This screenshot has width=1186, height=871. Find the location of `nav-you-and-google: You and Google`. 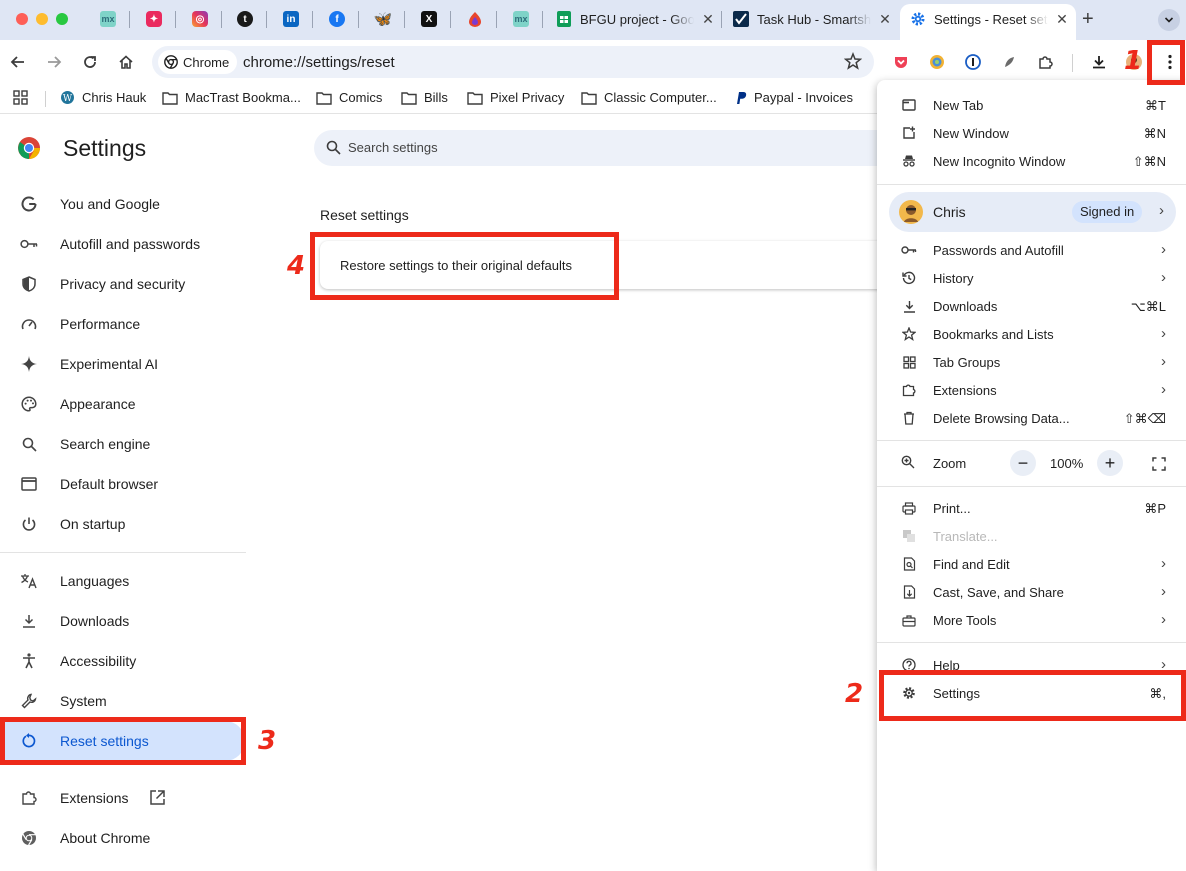

nav-you-and-google: You and Google is located at coordinates (122, 204).